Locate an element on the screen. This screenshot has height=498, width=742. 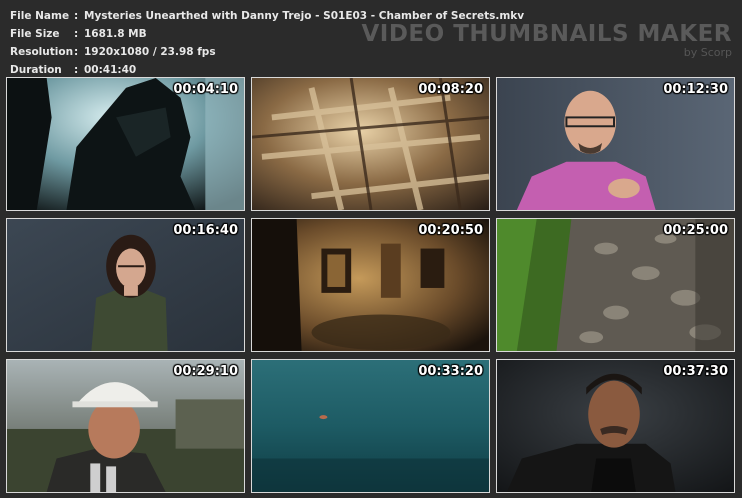
watermark-title: VIDEO THUMBNAILS MAKER is located at coordinates (546, 34).